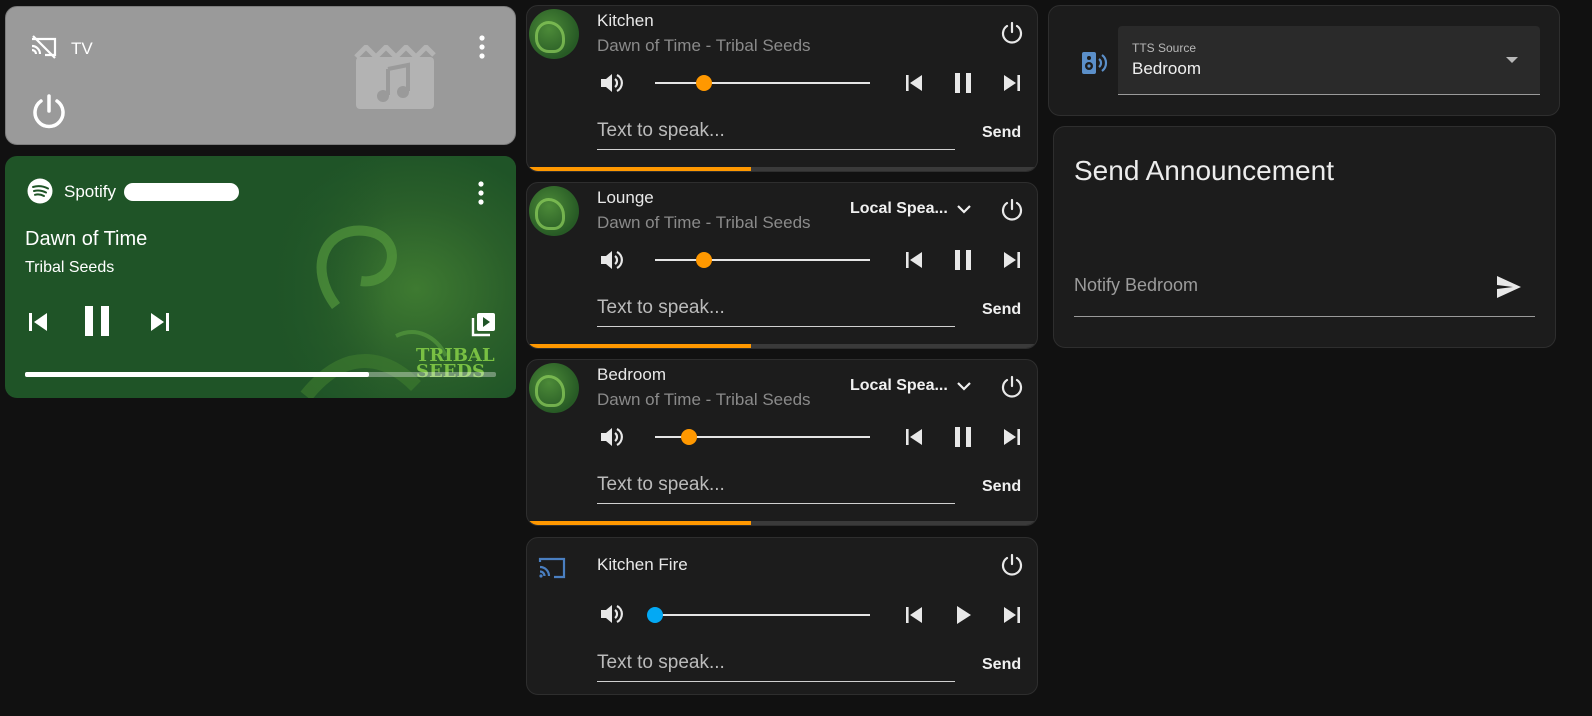 The height and width of the screenshot is (716, 1592). What do you see at coordinates (552, 568) in the screenshot?
I see `cast-icon` at bounding box center [552, 568].